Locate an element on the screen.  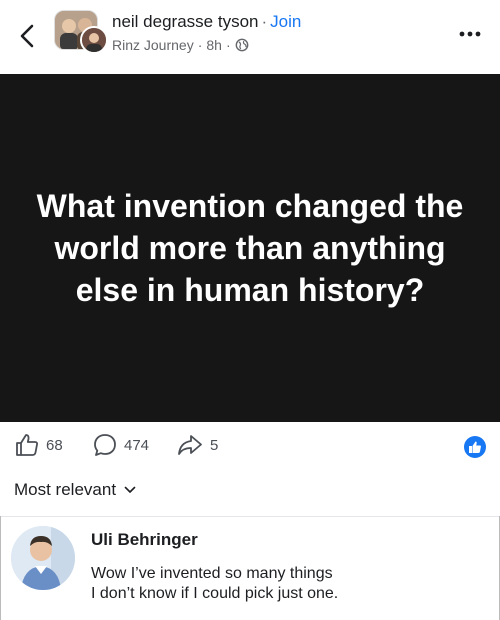
join-link: Join is located at coordinates (285, 21).